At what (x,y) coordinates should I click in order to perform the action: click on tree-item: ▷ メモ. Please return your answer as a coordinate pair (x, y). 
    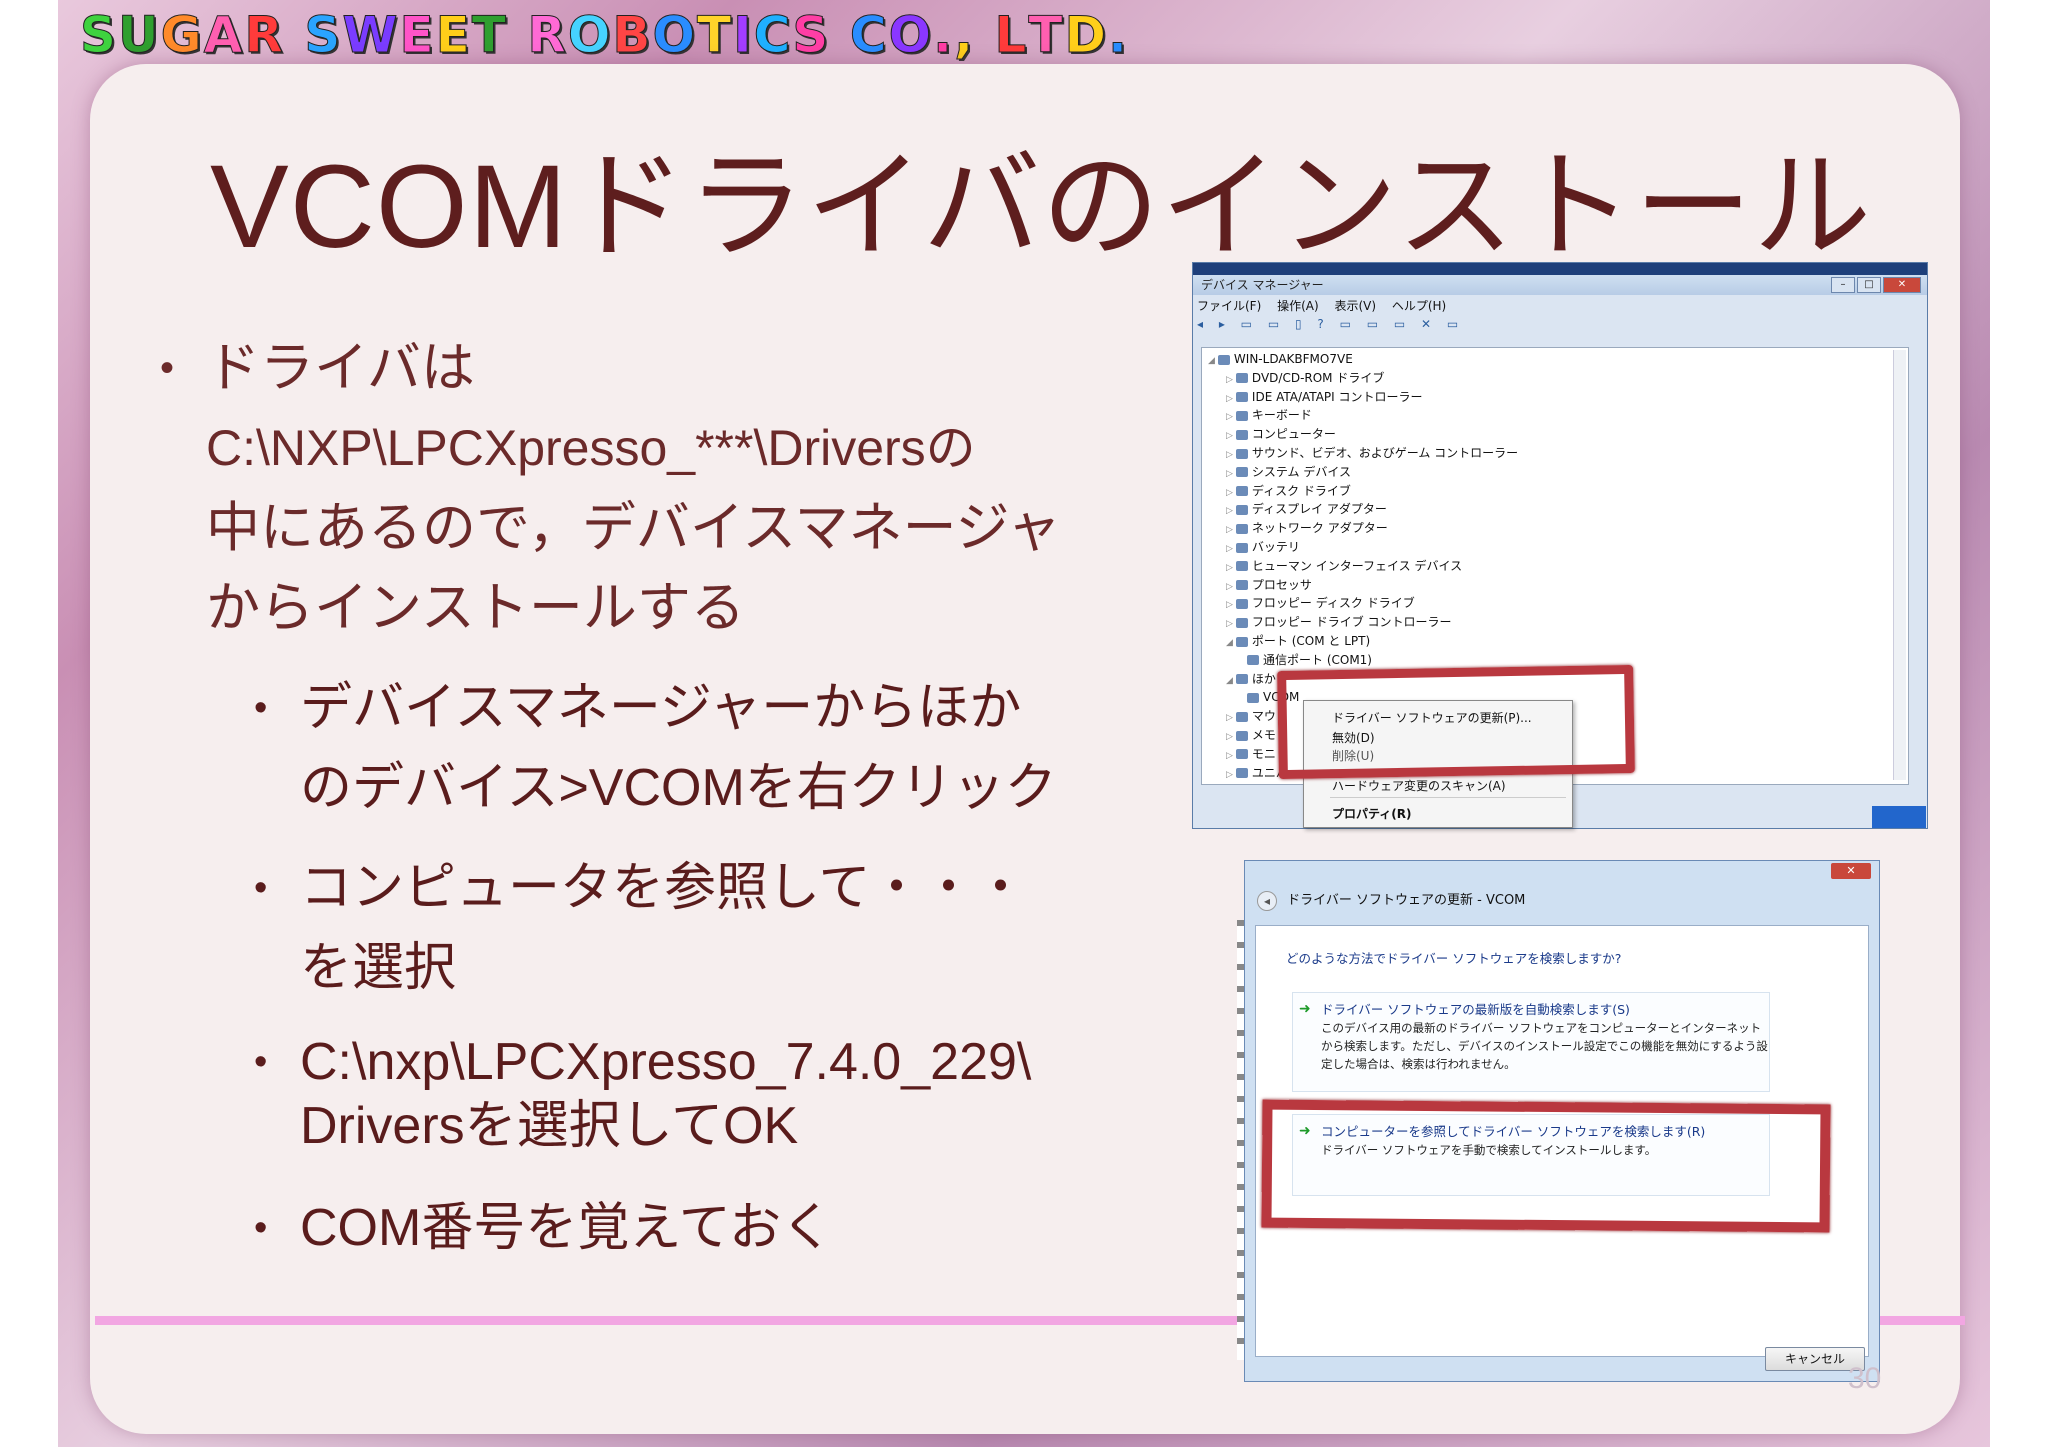
    Looking at the image, I should click on (1251, 735).